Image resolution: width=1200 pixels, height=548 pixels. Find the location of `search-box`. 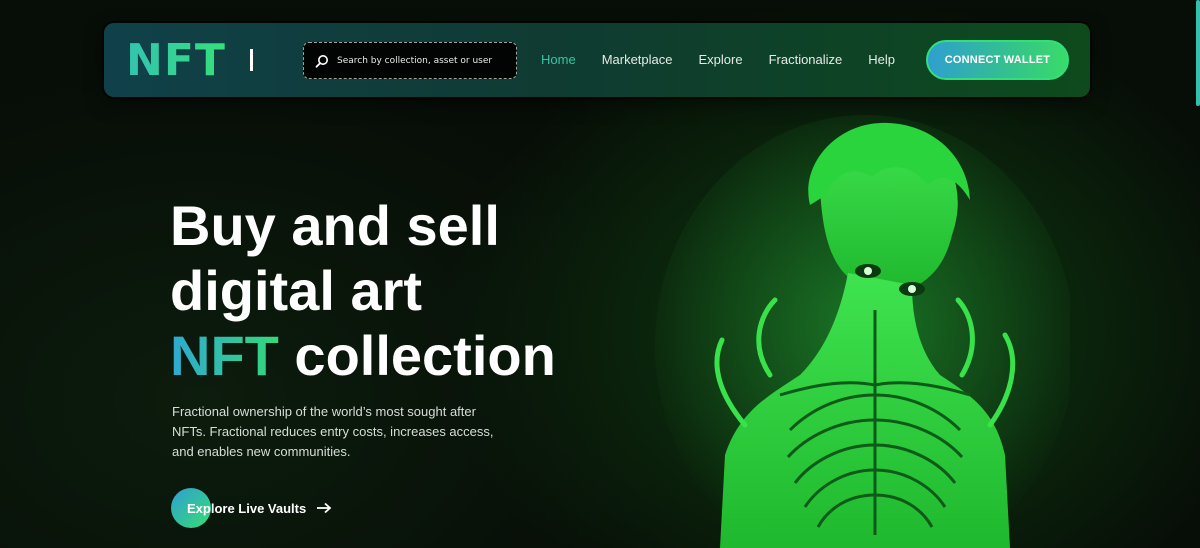

search-box is located at coordinates (410, 60).